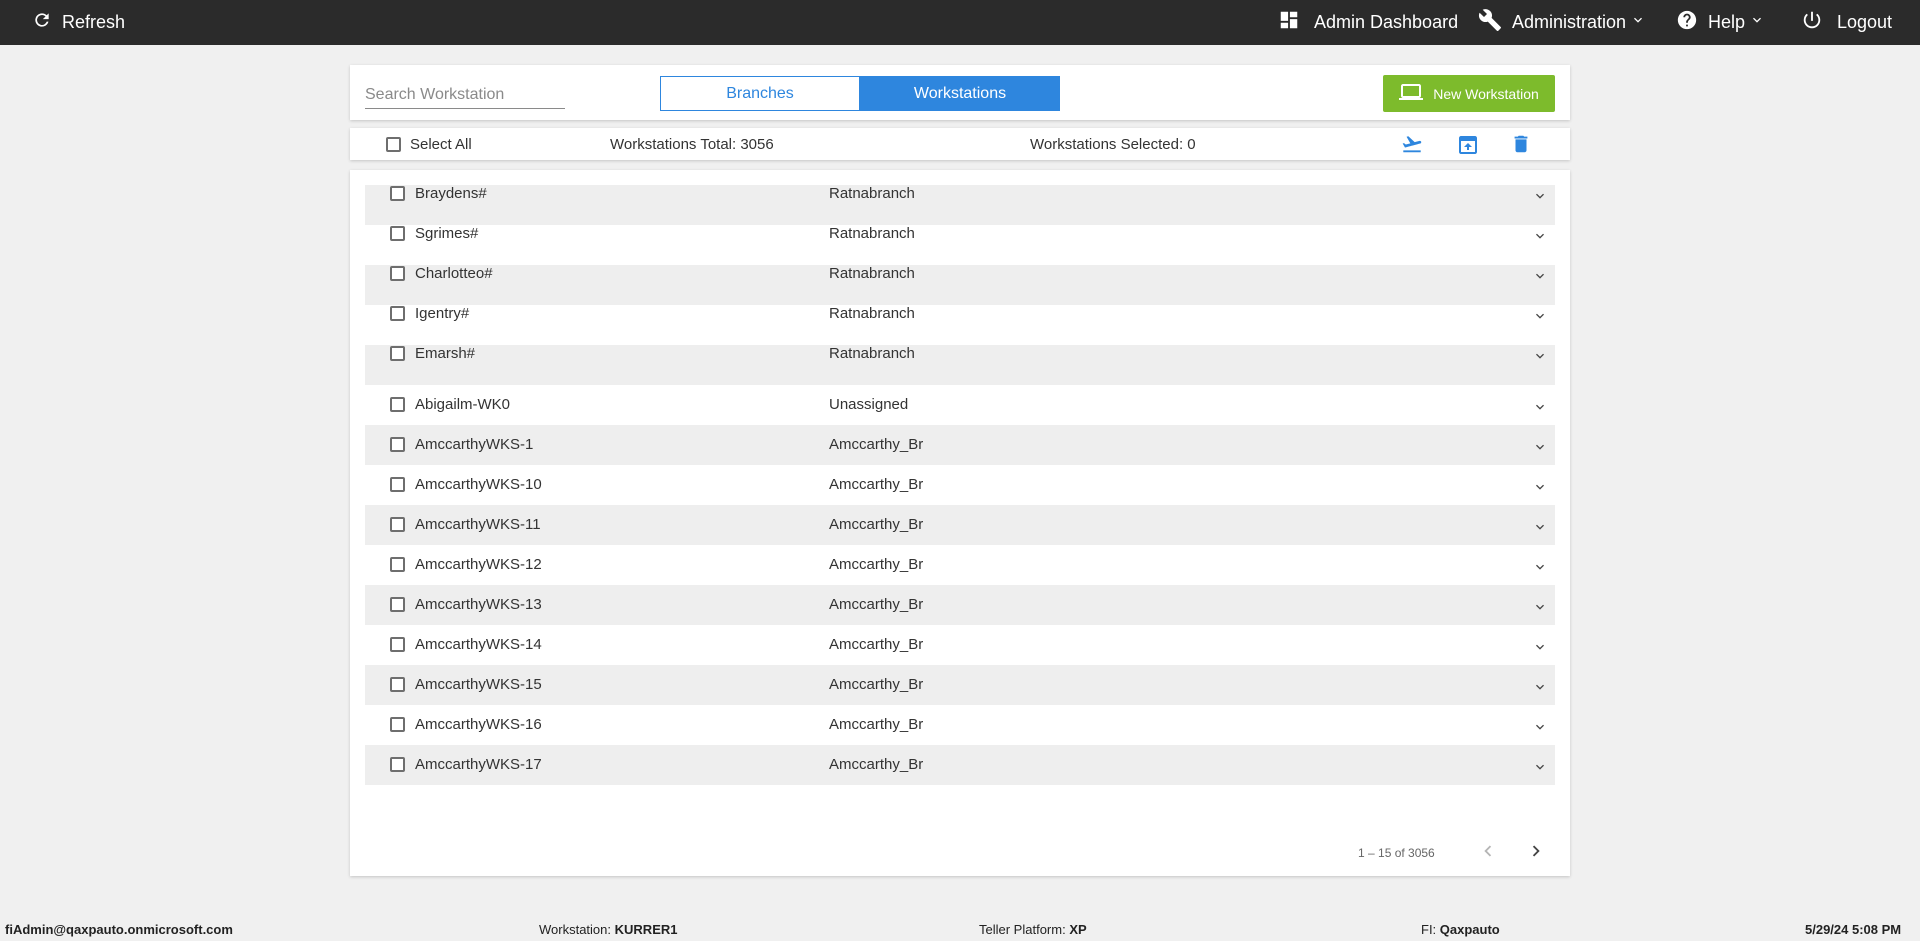 The height and width of the screenshot is (941, 1920). Describe the element at coordinates (1386, 22) in the screenshot. I see `admin-dashboard-label: Admin Dashboard` at that location.